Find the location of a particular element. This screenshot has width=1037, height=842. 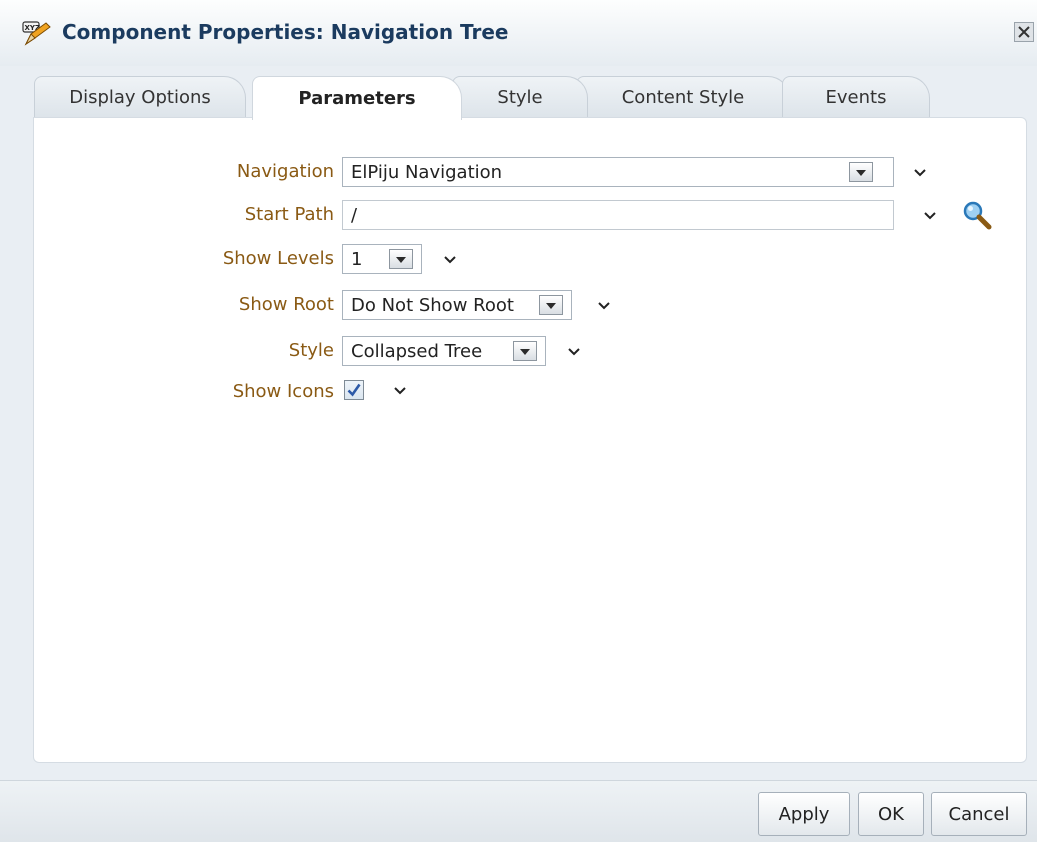

tab-parameters: Parameters is located at coordinates (357, 98).